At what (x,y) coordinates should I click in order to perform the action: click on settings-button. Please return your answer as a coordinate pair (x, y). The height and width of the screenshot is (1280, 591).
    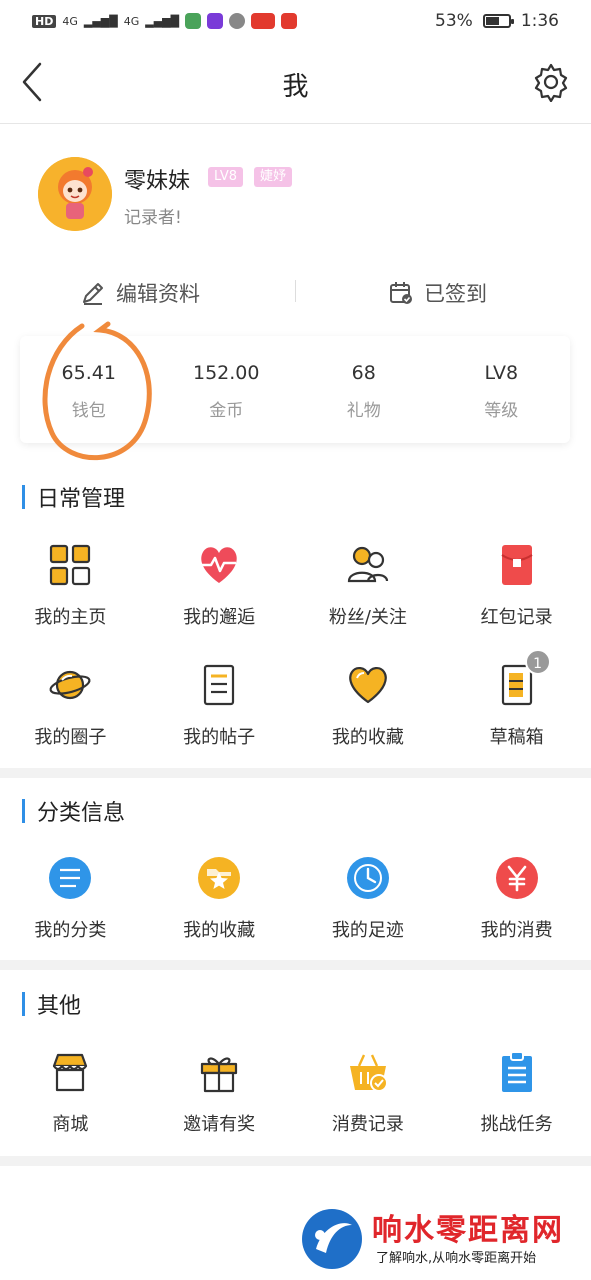
    Looking at the image, I should click on (551, 82).